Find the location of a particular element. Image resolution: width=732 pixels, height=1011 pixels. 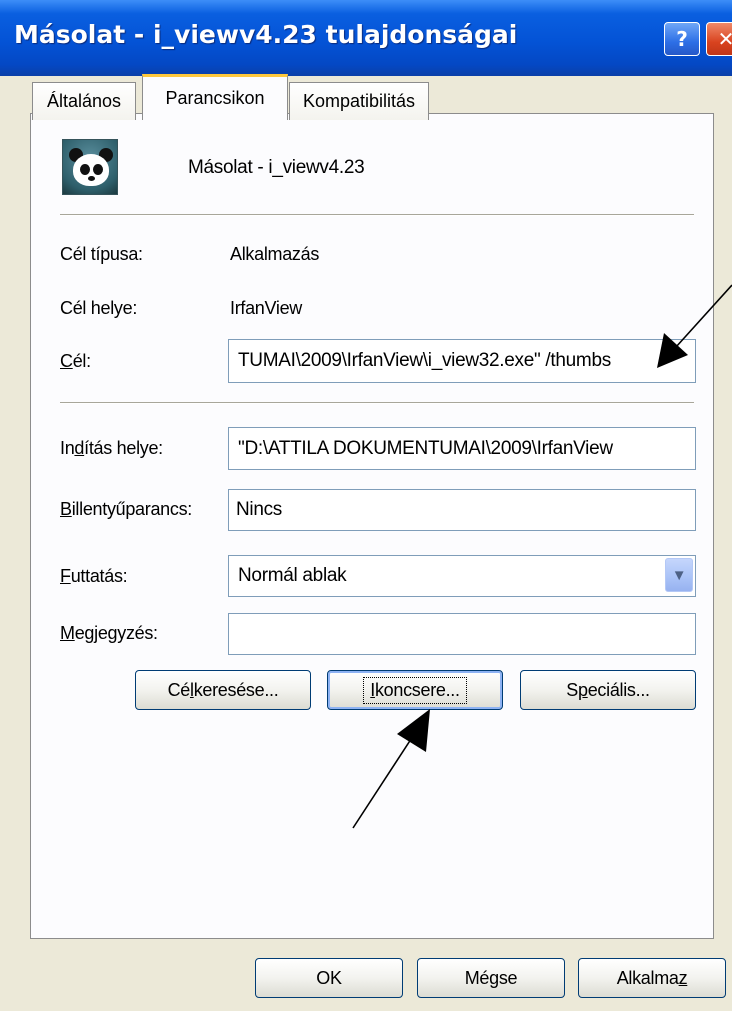

panda-eye-right is located at coordinates (98, 169).